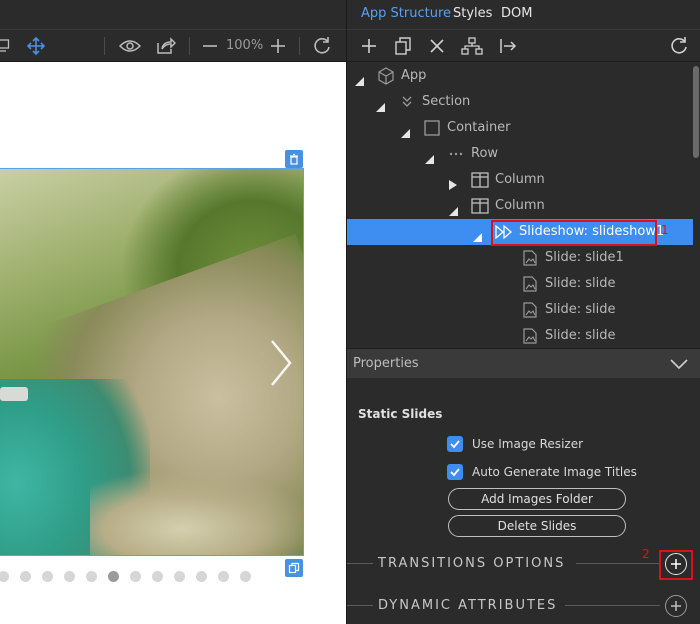 This screenshot has height=624, width=700. I want to click on tree-node-label: Column, so click(520, 205).